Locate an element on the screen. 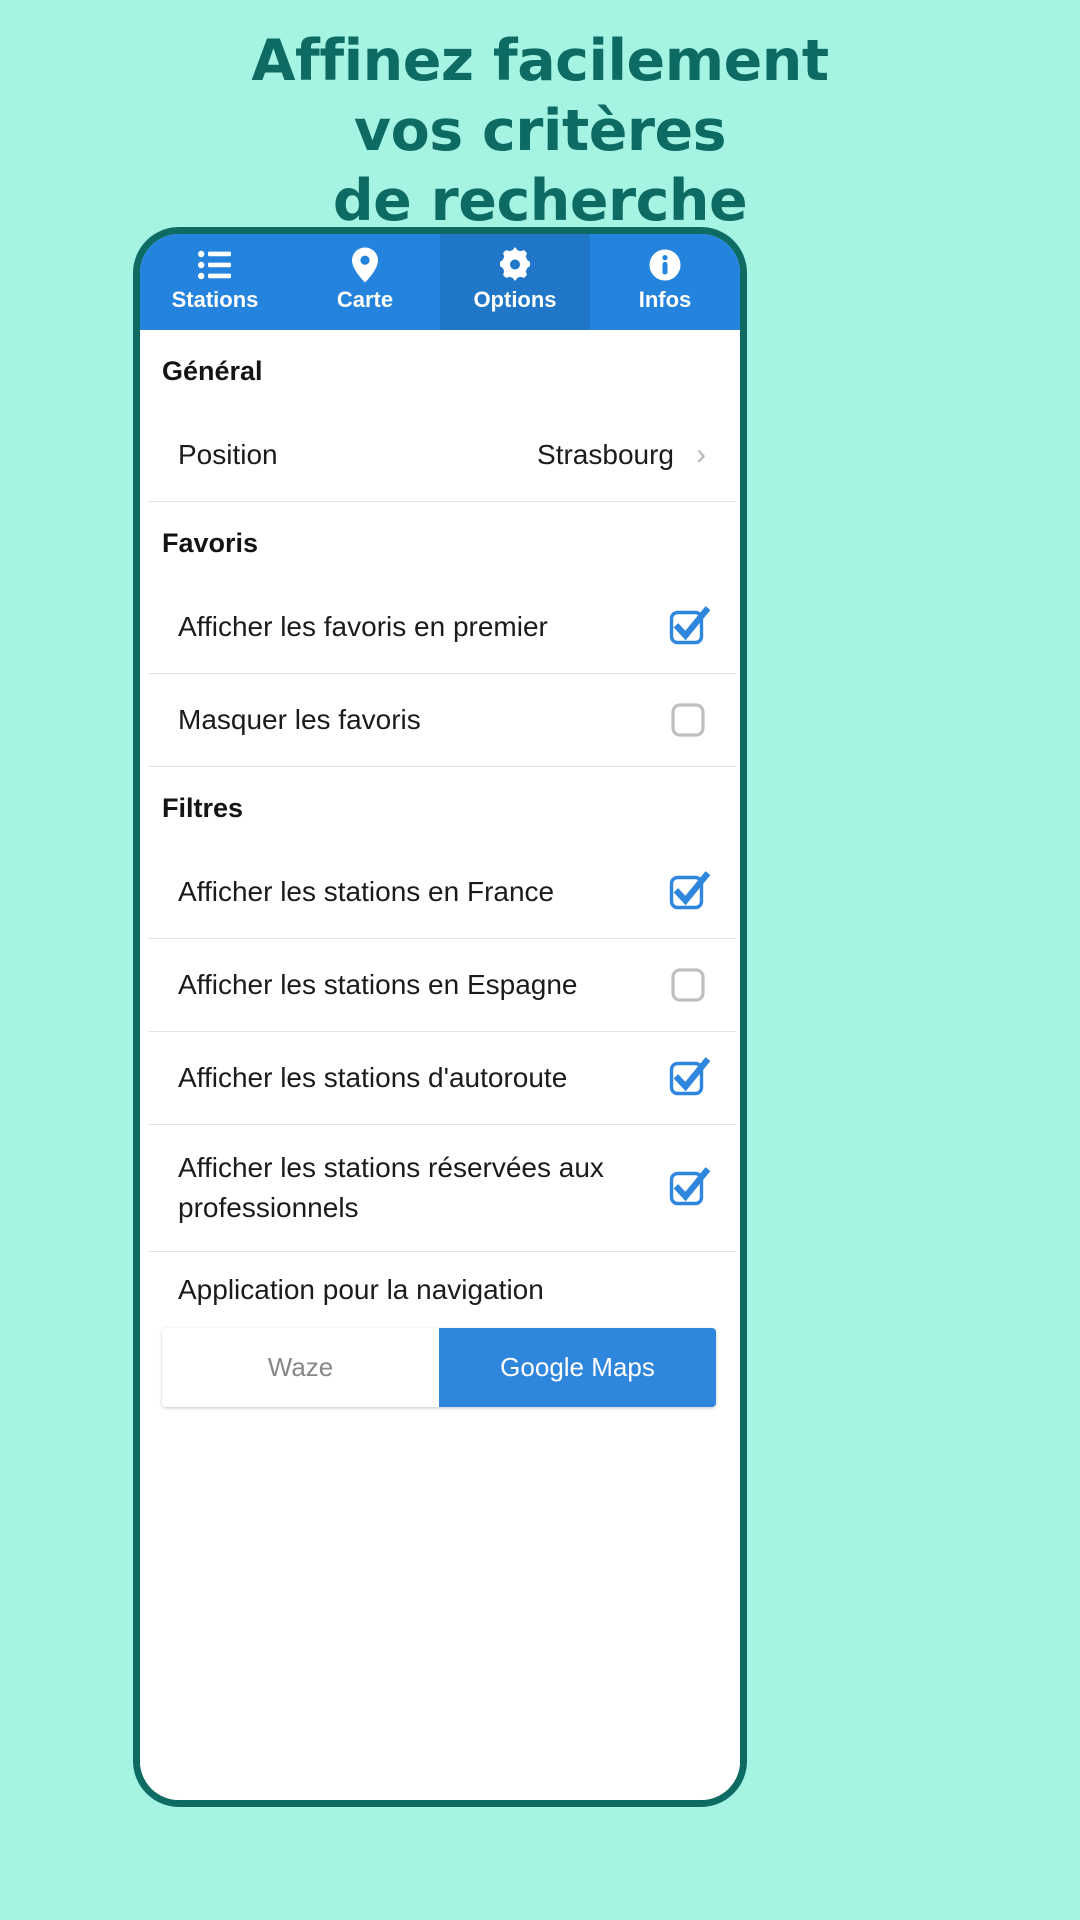 The width and height of the screenshot is (1080, 1920). gear-icon is located at coordinates (515, 265).